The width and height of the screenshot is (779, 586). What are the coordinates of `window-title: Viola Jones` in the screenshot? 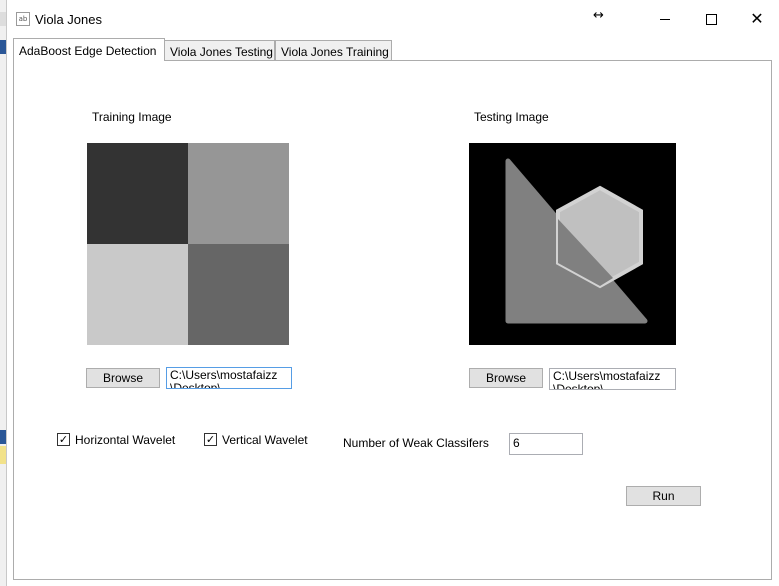 It's located at (68, 19).